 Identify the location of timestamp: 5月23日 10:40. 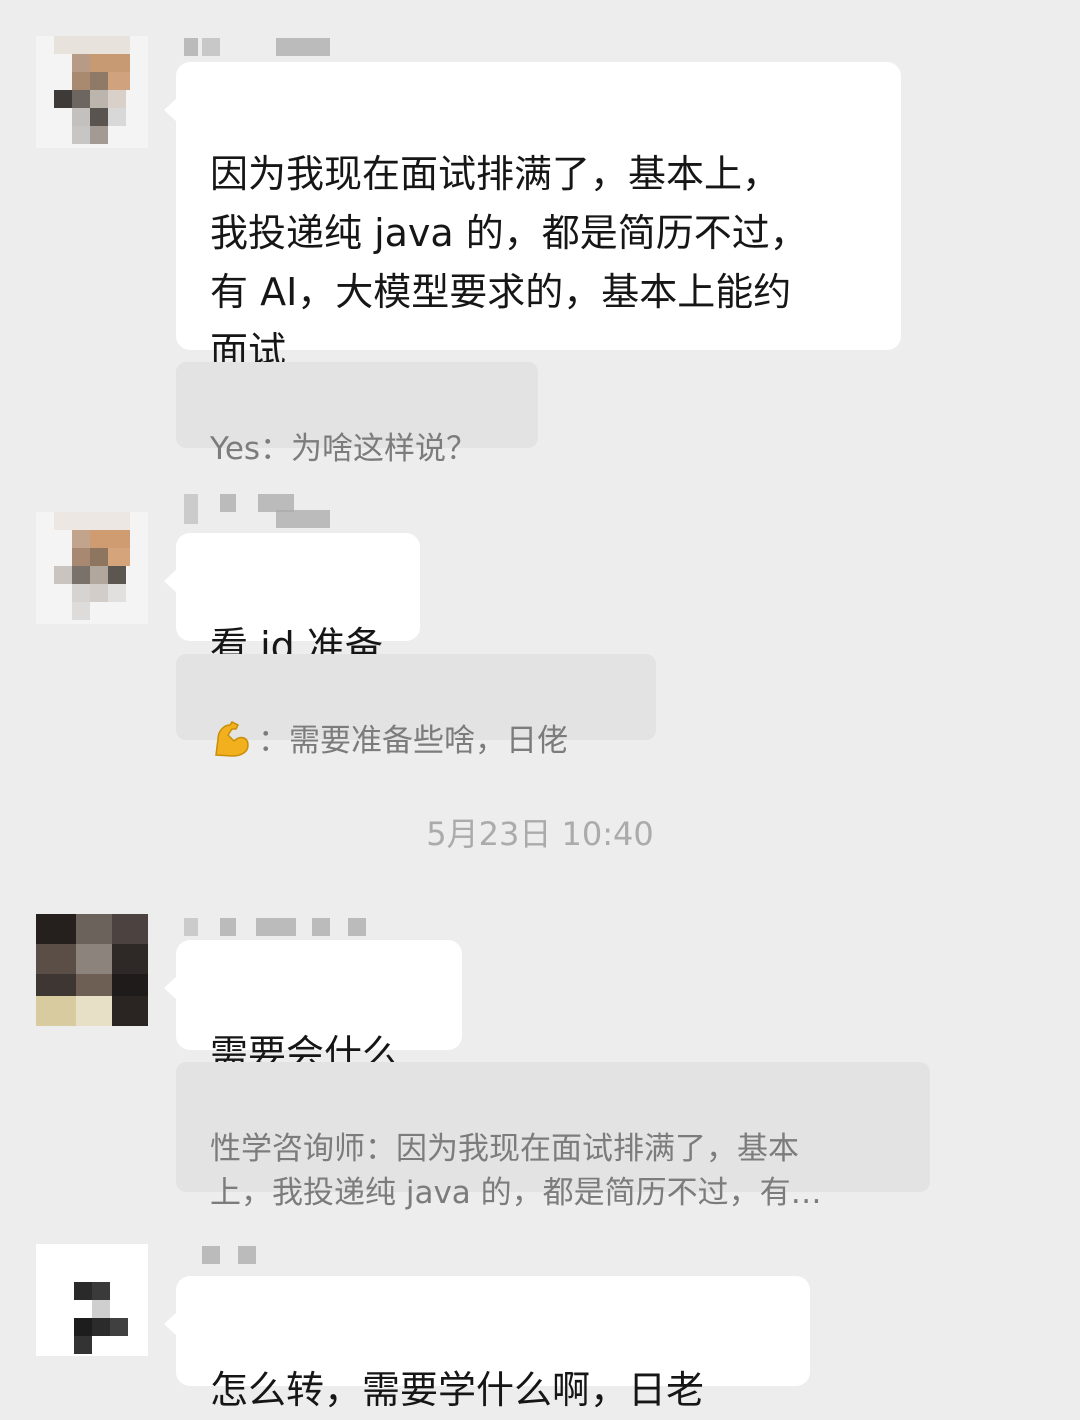
(540, 834).